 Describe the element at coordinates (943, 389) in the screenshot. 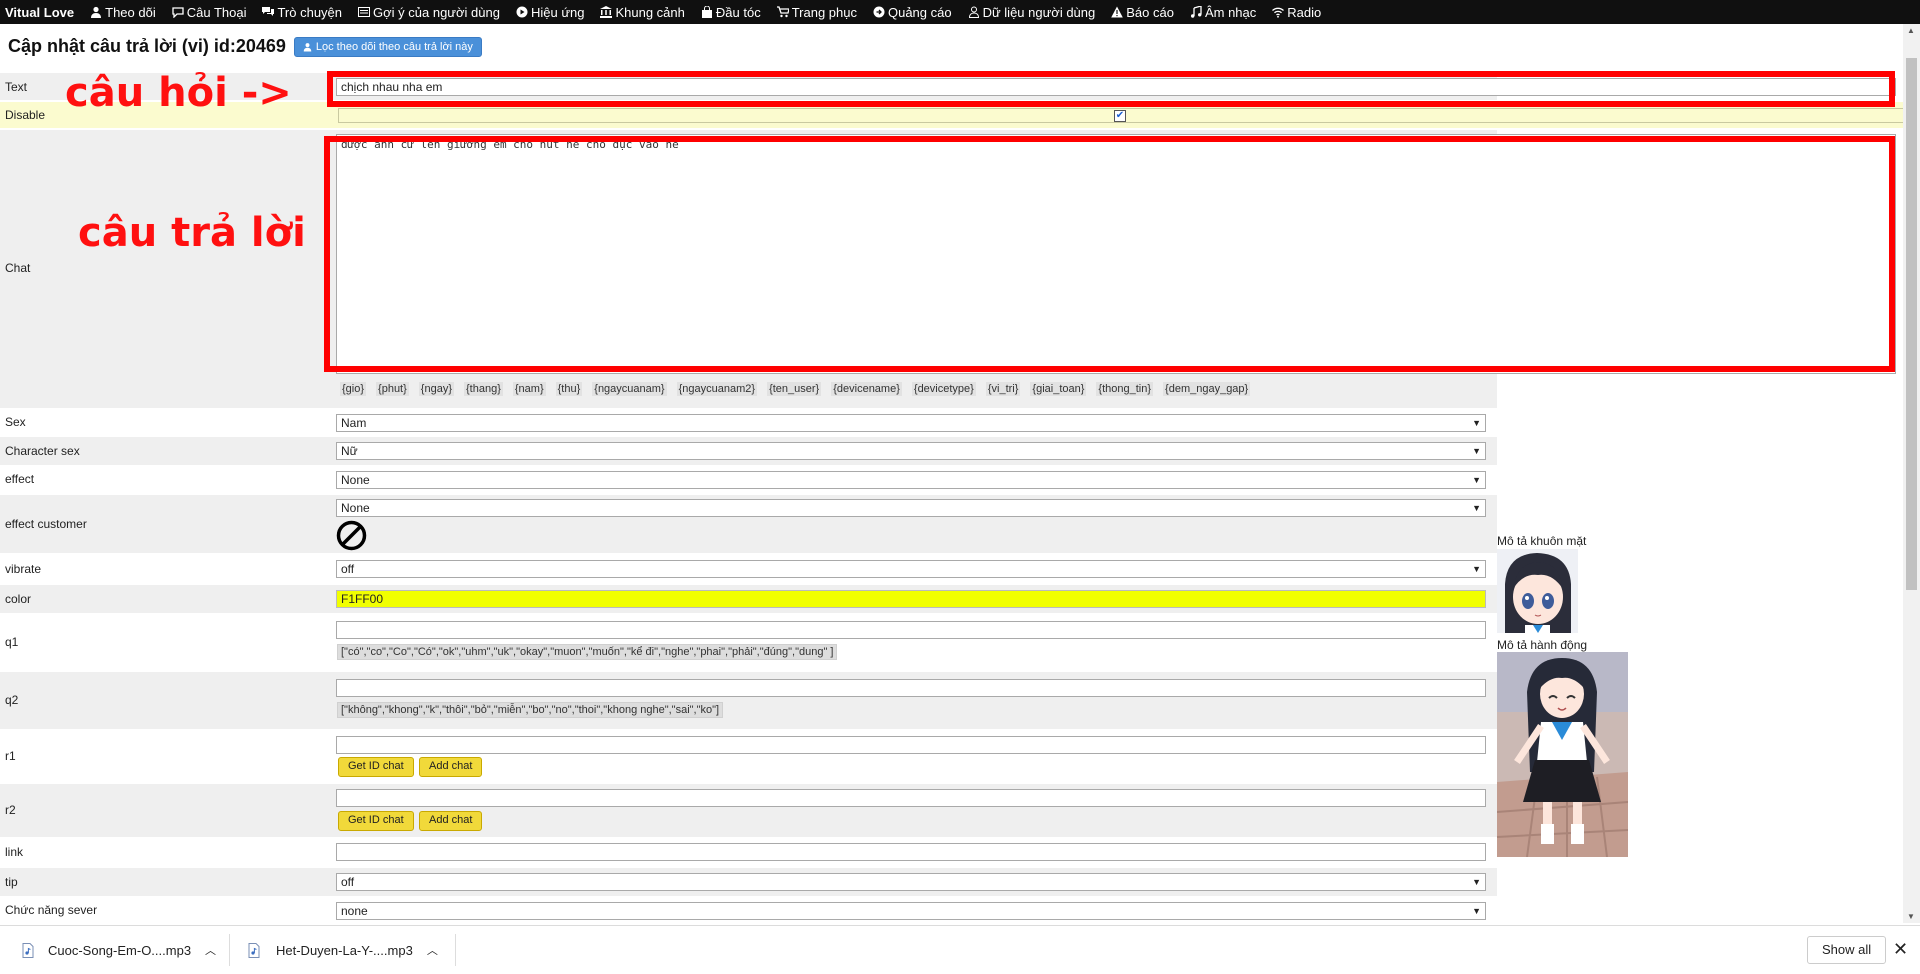

I see `tag-devicetype: {devicetype}` at that location.